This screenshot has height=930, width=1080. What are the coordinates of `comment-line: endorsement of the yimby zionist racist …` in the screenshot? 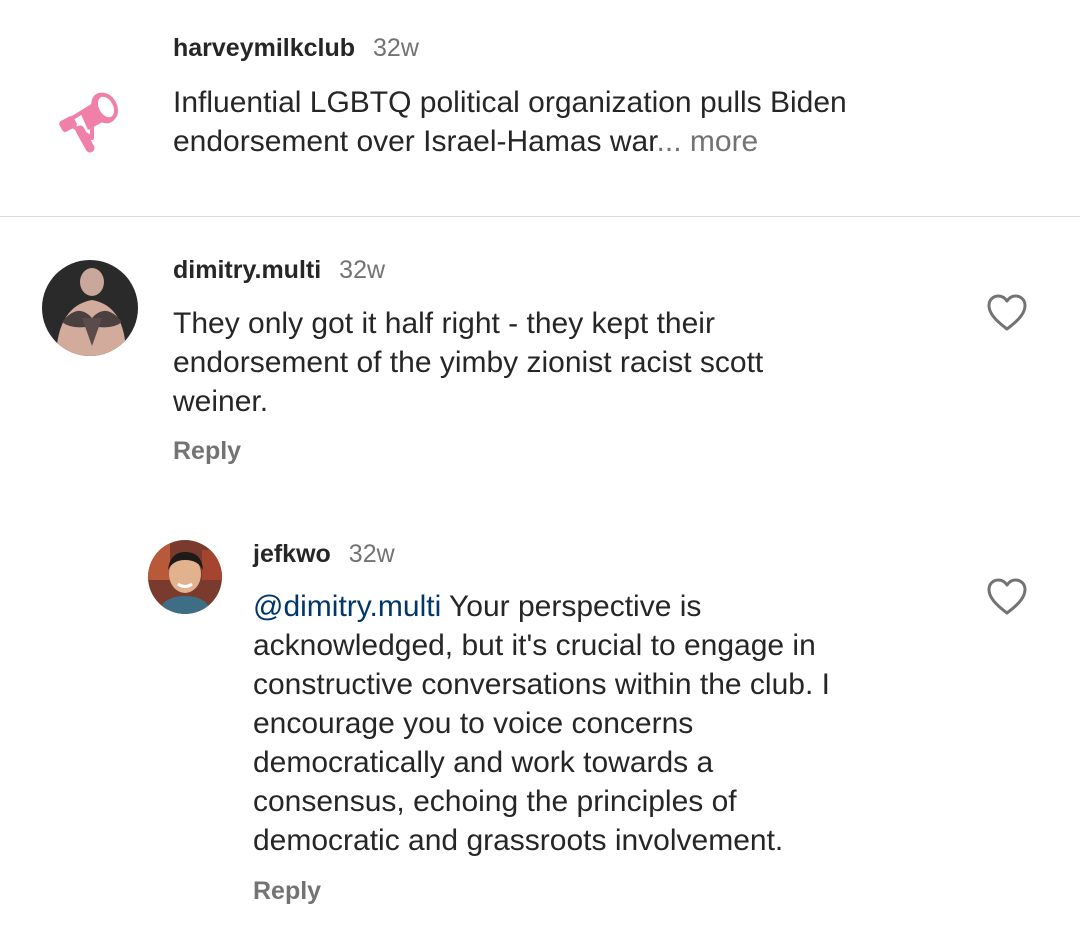 It's located at (468, 362).